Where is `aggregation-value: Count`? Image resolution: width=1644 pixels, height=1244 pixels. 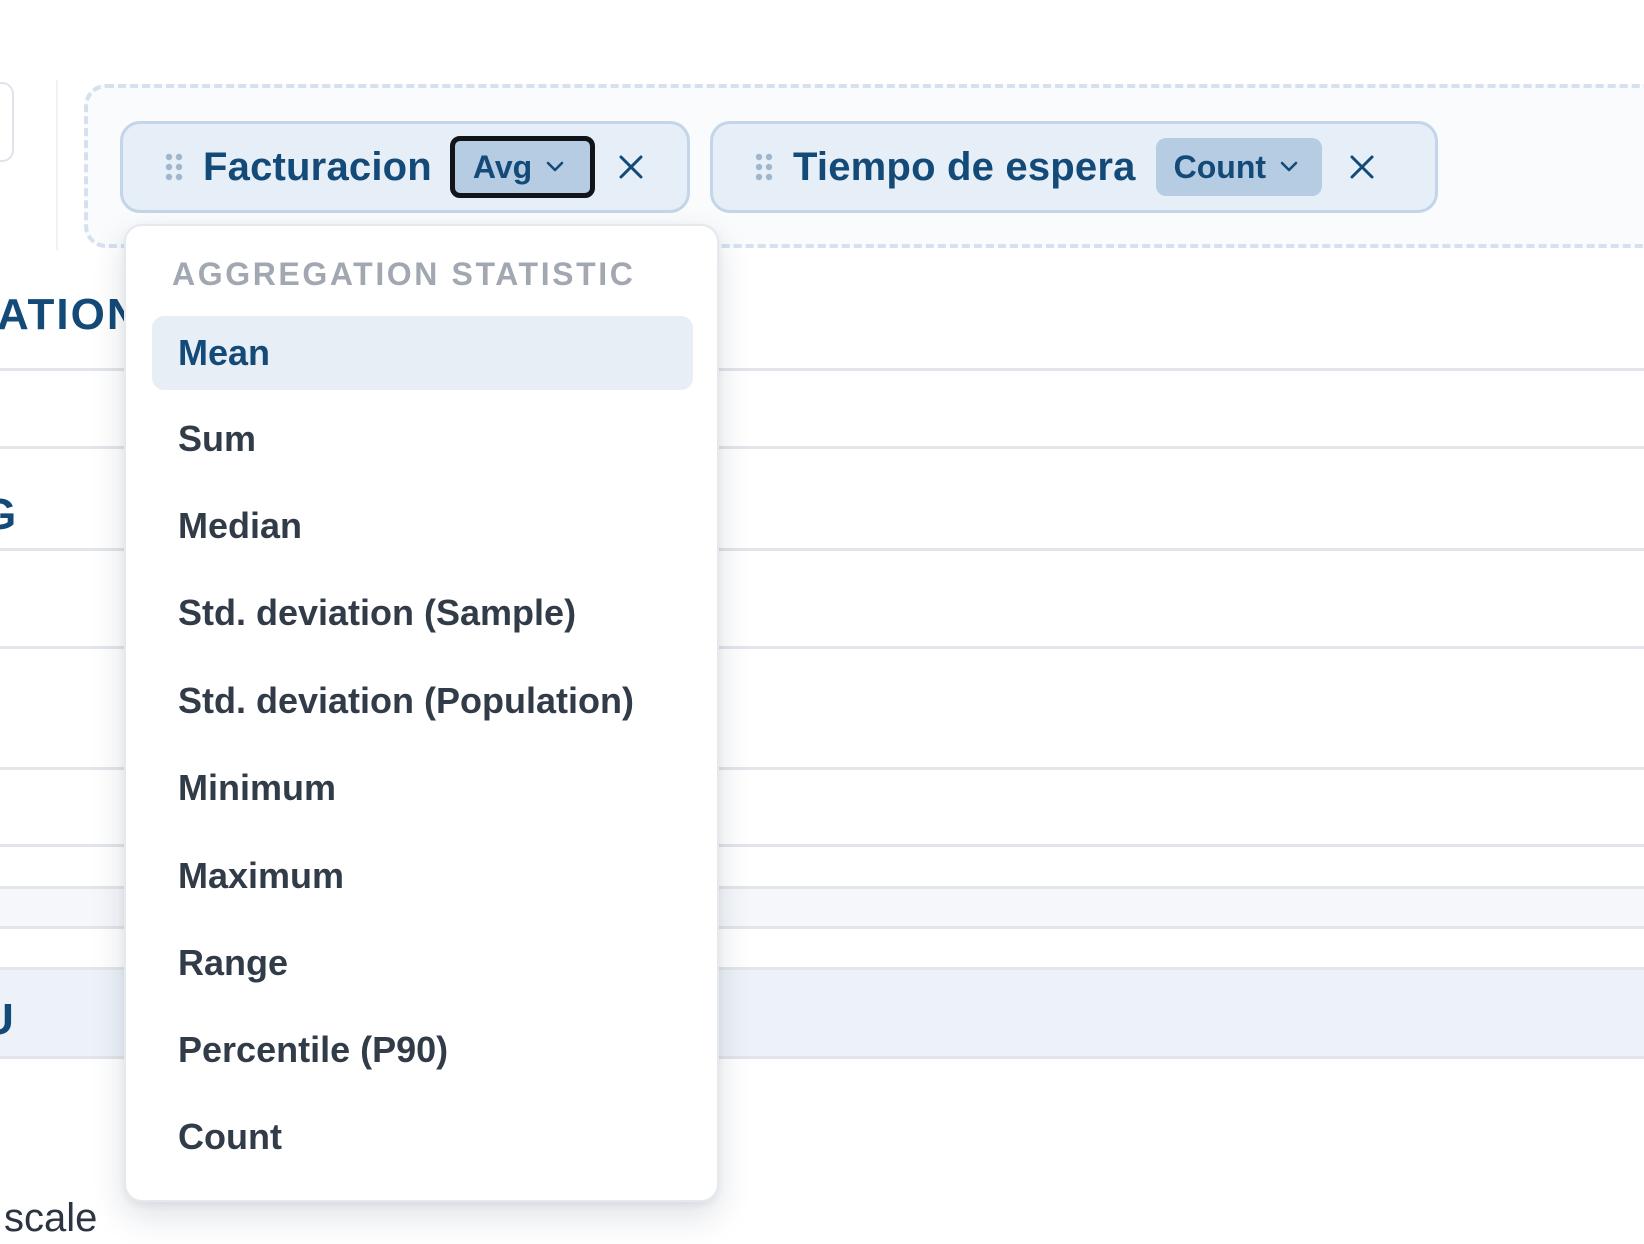 aggregation-value: Count is located at coordinates (1220, 166).